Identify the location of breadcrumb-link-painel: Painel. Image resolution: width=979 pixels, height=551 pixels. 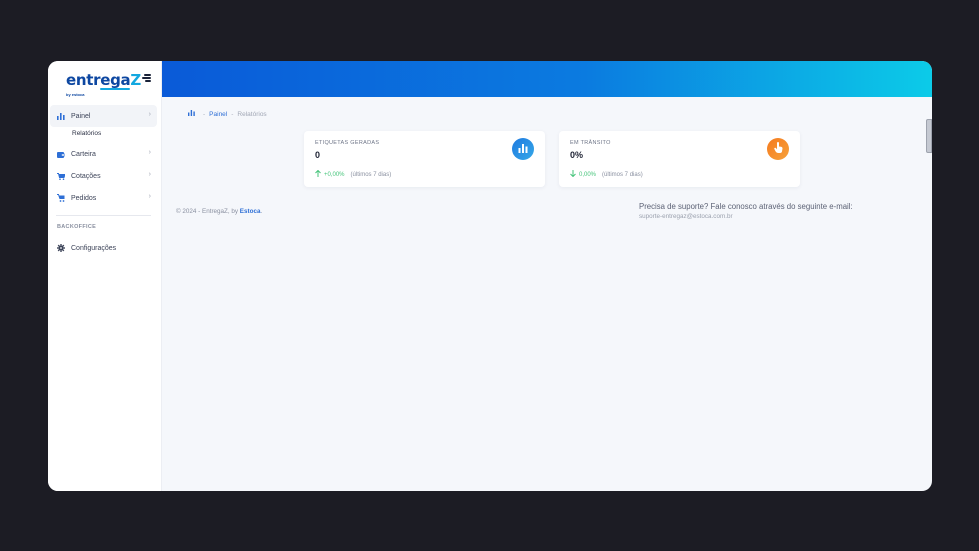
(218, 114).